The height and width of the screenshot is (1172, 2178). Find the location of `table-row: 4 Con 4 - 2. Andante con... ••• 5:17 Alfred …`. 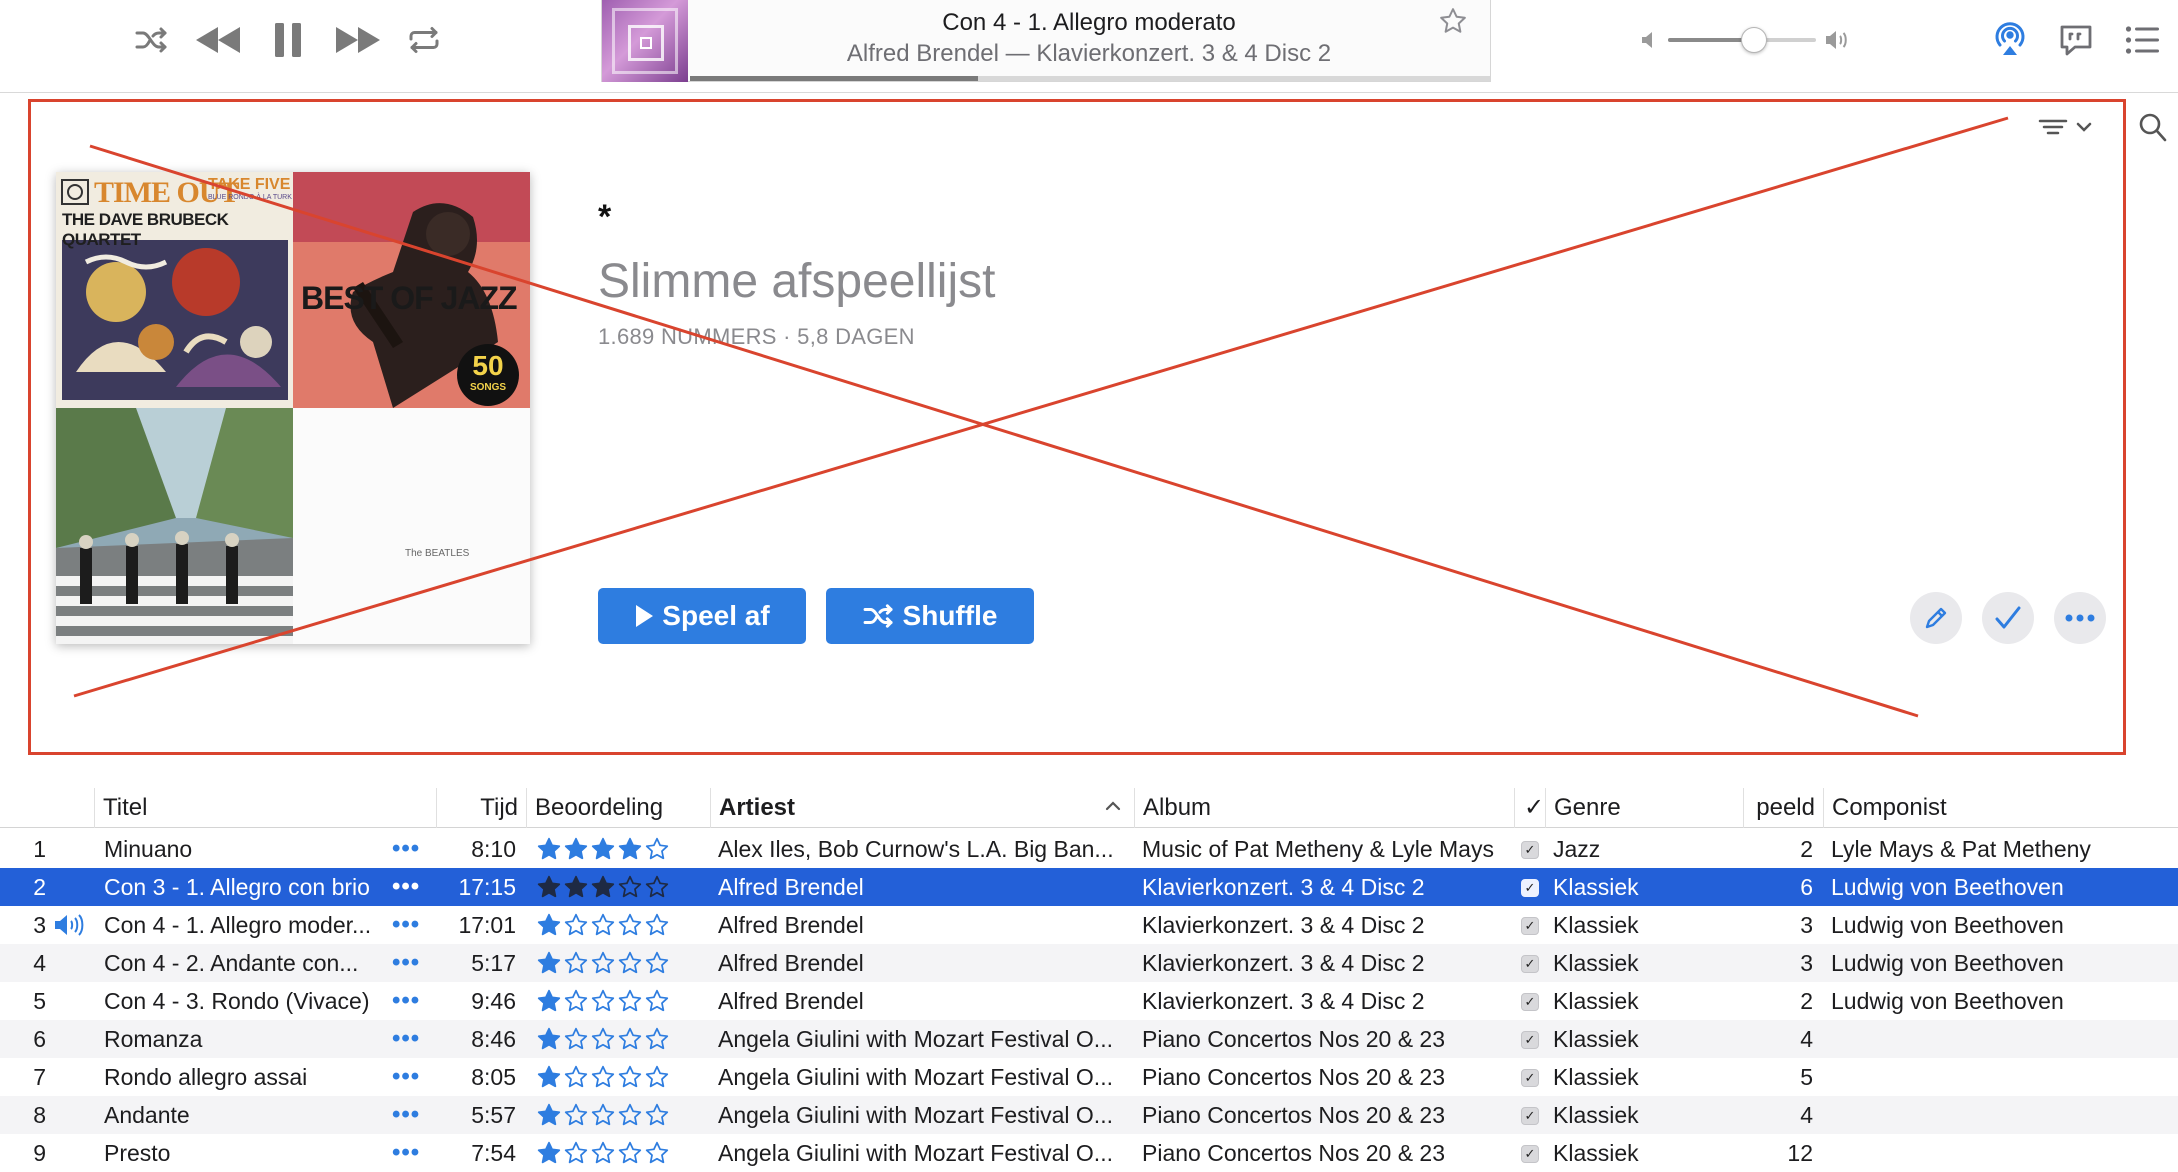

table-row: 4 Con 4 - 2. Andante con... ••• 5:17 Alfred … is located at coordinates (1089, 963).